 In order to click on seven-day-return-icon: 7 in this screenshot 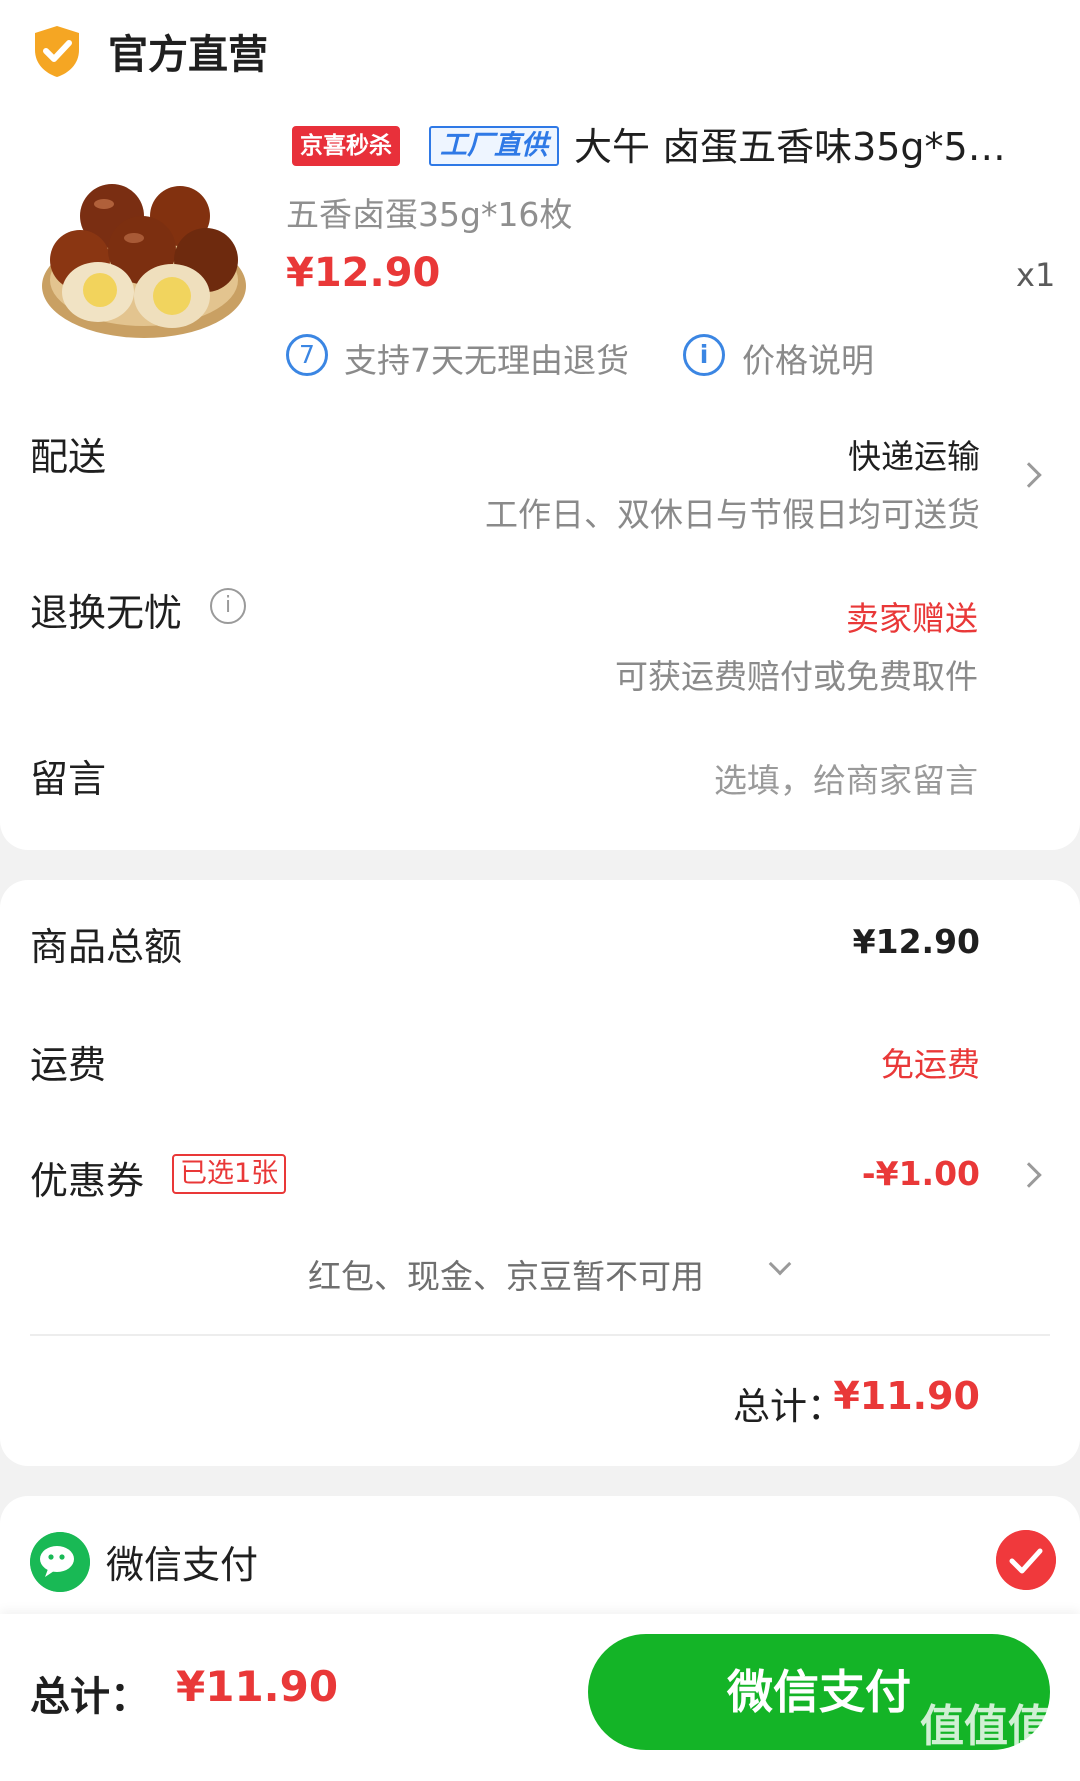, I will do `click(307, 355)`.